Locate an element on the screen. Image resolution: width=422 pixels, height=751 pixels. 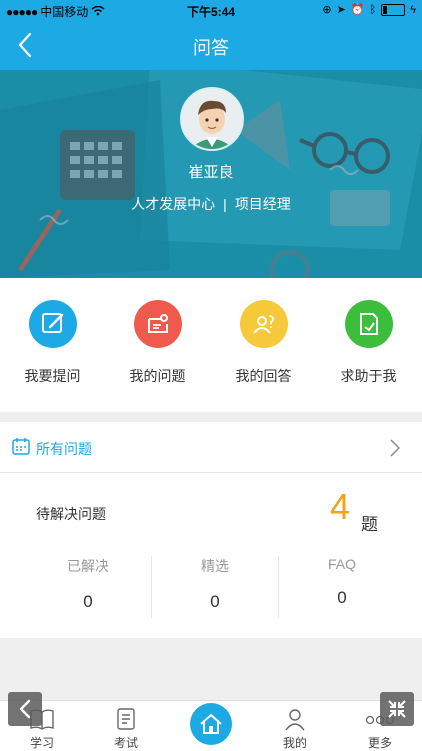
status-right: ⊕ ➤ ⏰ ᛒ ϟ is located at coordinates (369, 9).